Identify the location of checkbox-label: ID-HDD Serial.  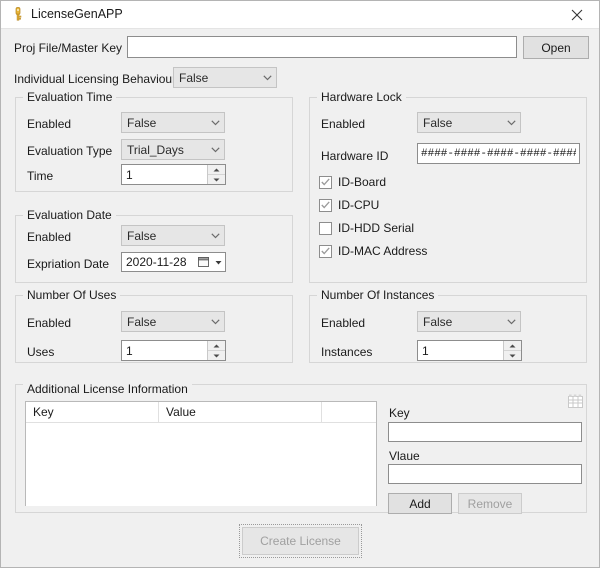
(376, 228).